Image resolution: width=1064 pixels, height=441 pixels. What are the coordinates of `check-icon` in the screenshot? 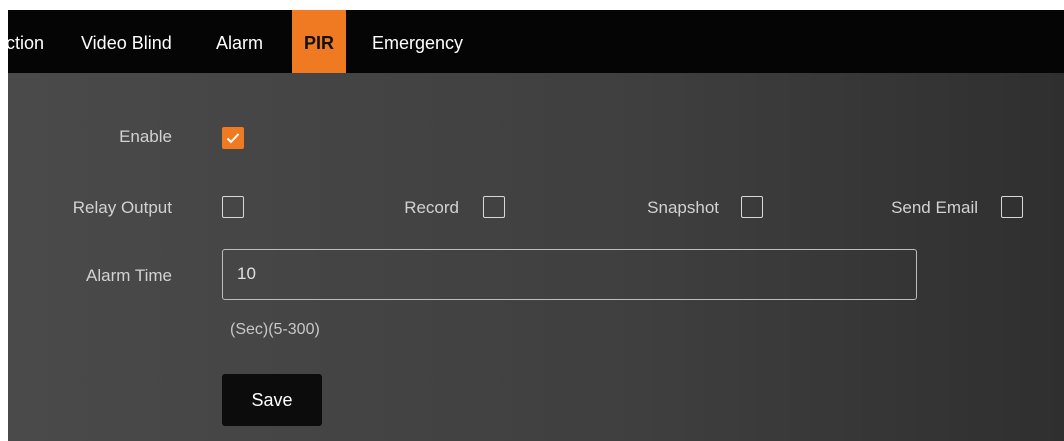 It's located at (233, 138).